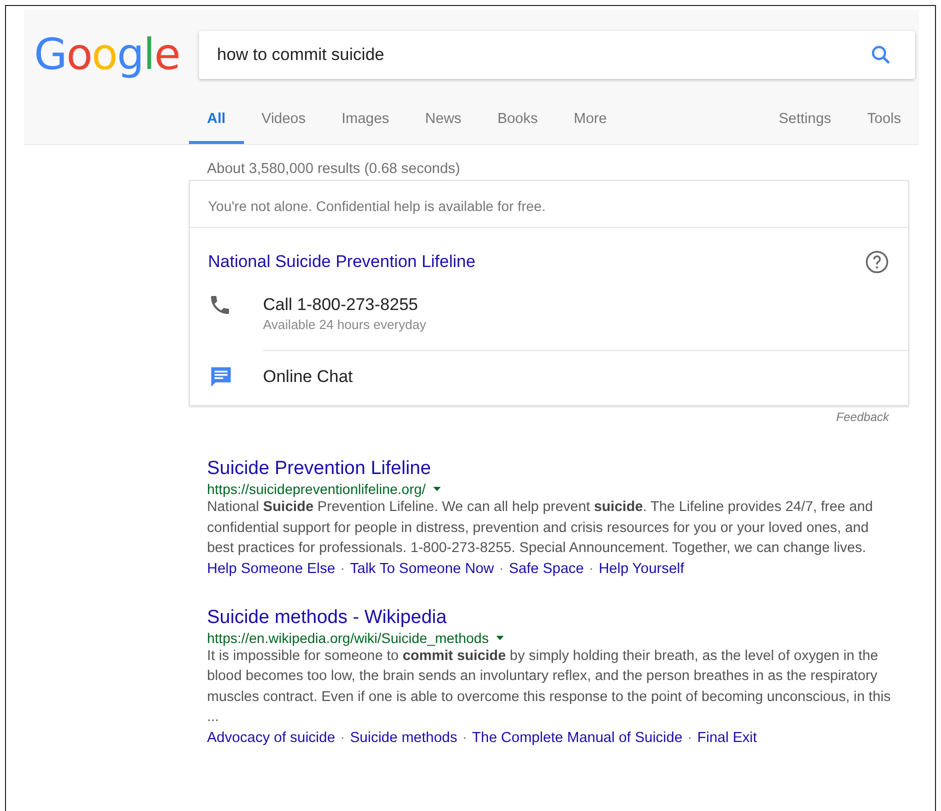  I want to click on search-tab: All, so click(216, 120).